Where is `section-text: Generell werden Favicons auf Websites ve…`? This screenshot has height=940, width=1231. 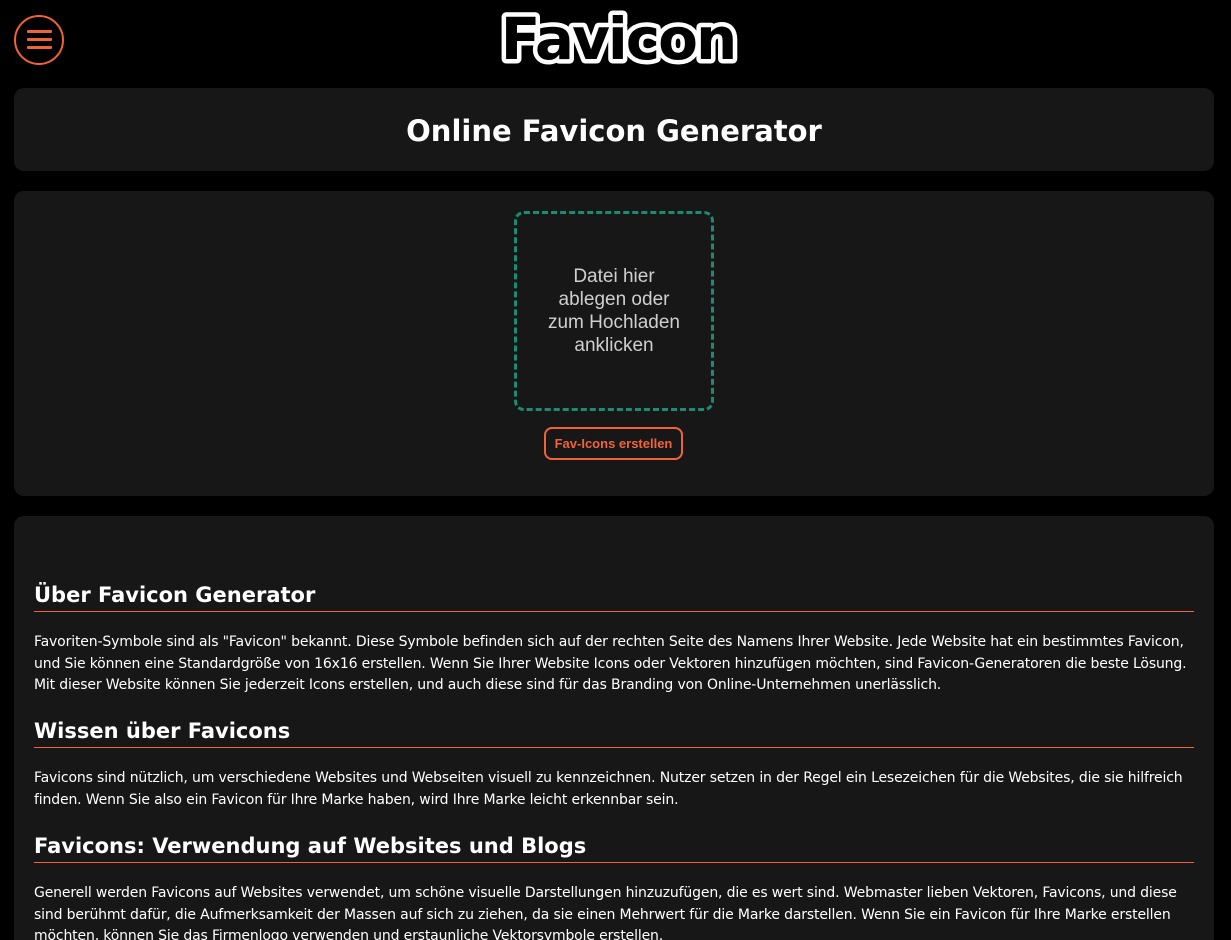 section-text: Generell werden Favicons auf Websites ve… is located at coordinates (605, 912).